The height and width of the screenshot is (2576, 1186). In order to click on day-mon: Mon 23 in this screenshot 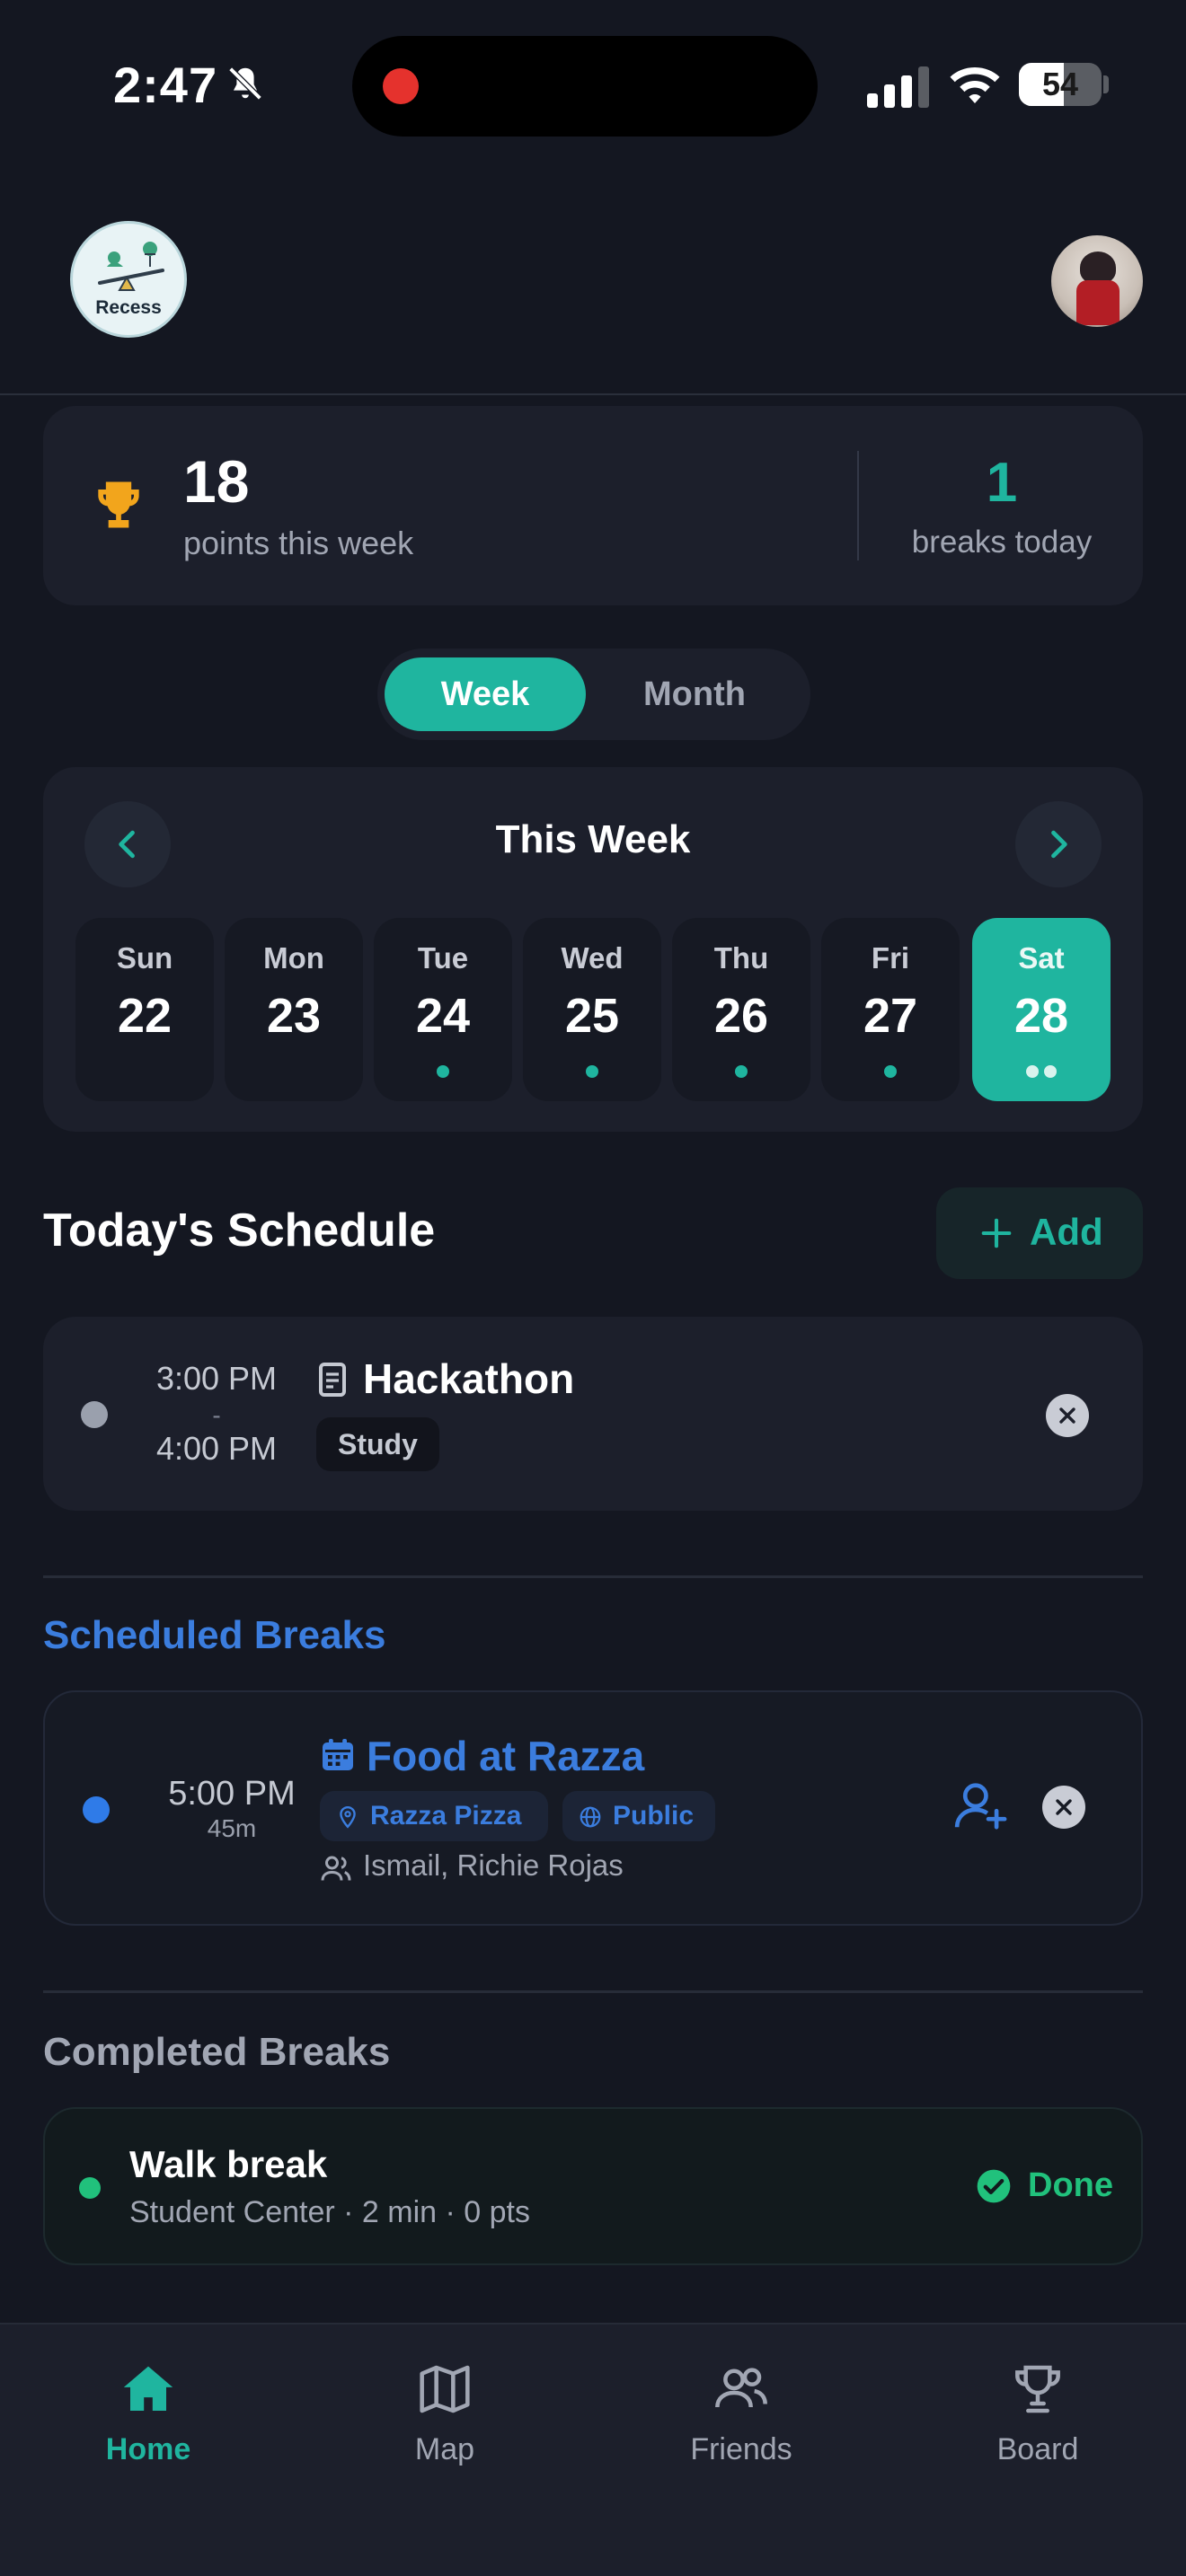, I will do `click(294, 1009)`.